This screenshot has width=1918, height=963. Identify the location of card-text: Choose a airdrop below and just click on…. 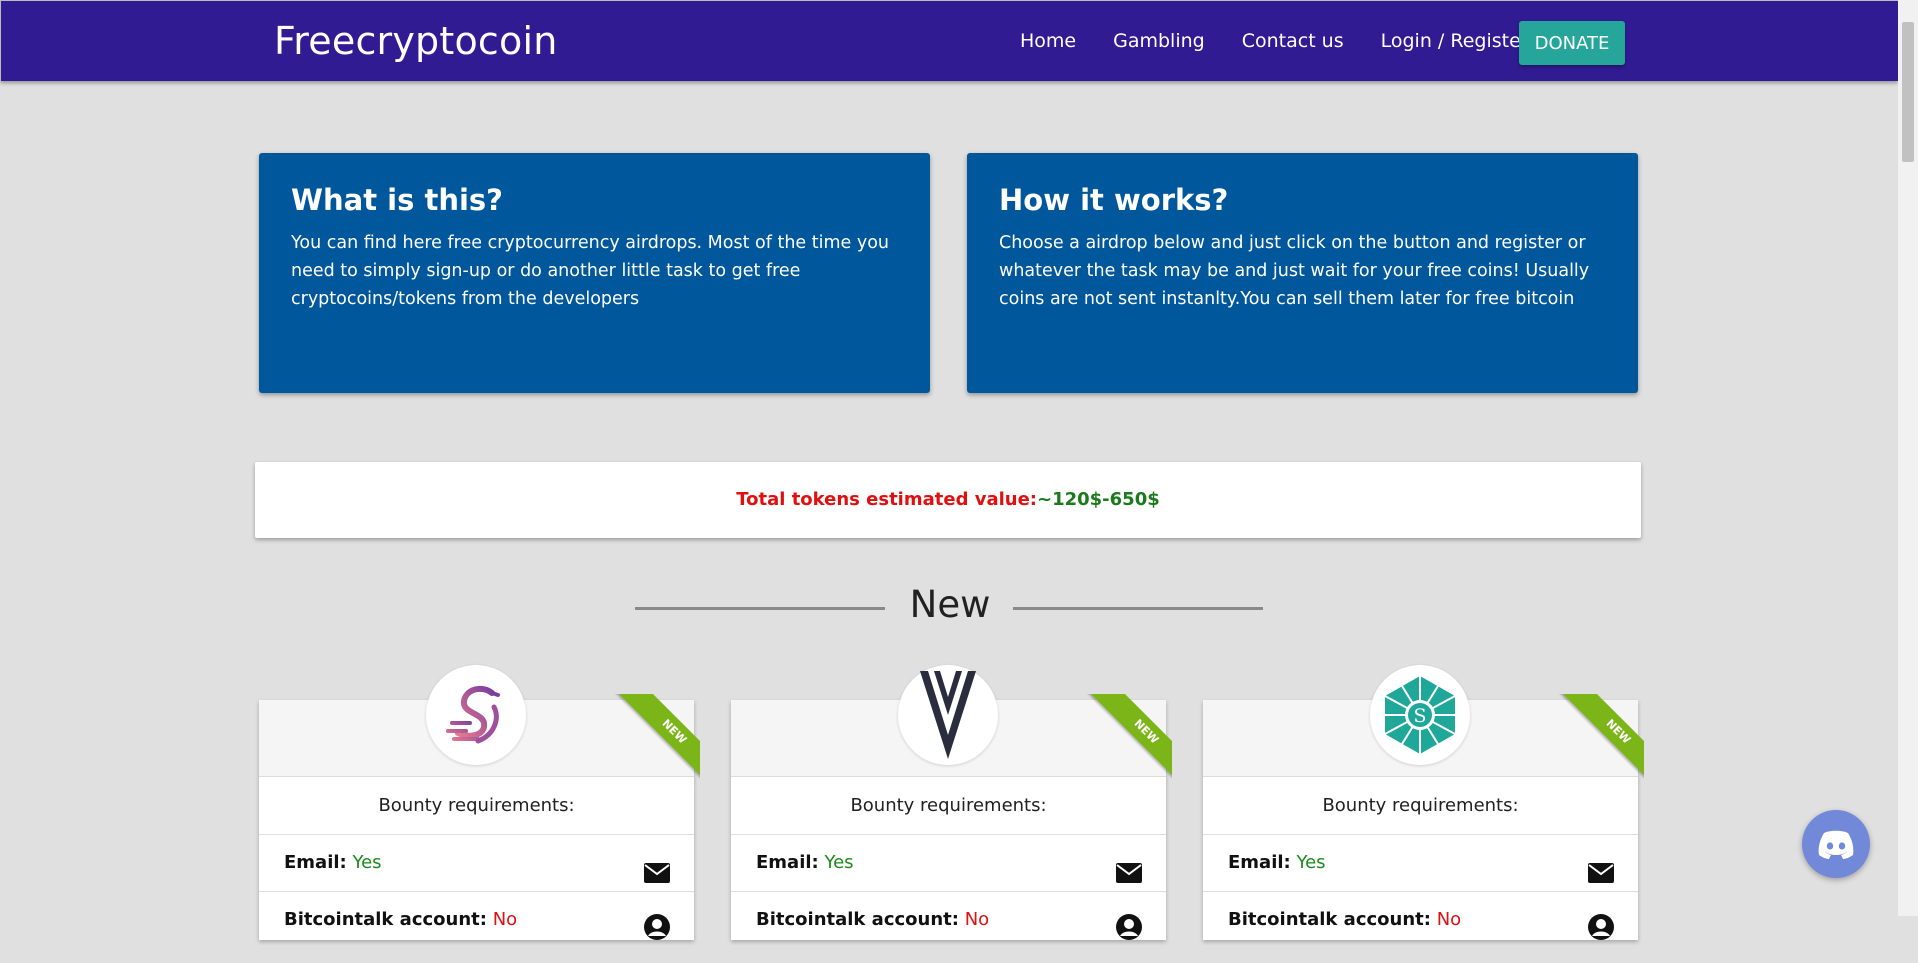
(1294, 271).